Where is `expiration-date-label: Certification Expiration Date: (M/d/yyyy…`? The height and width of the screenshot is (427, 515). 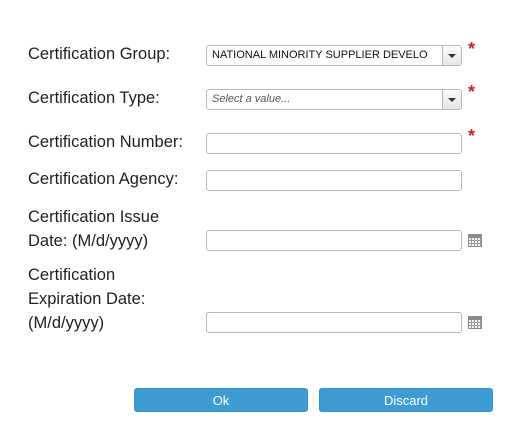 expiration-date-label: Certification Expiration Date: (M/d/yyyy… is located at coordinates (86, 299).